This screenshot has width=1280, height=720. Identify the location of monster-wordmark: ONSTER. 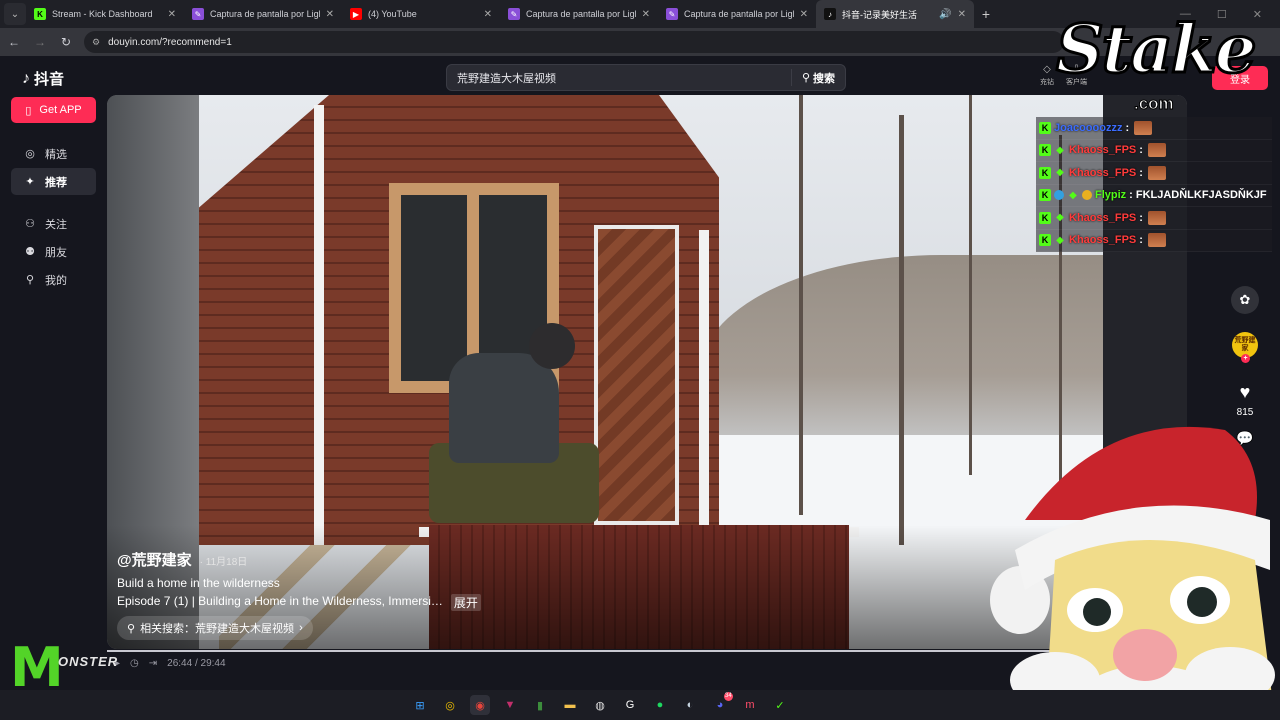
(88, 661).